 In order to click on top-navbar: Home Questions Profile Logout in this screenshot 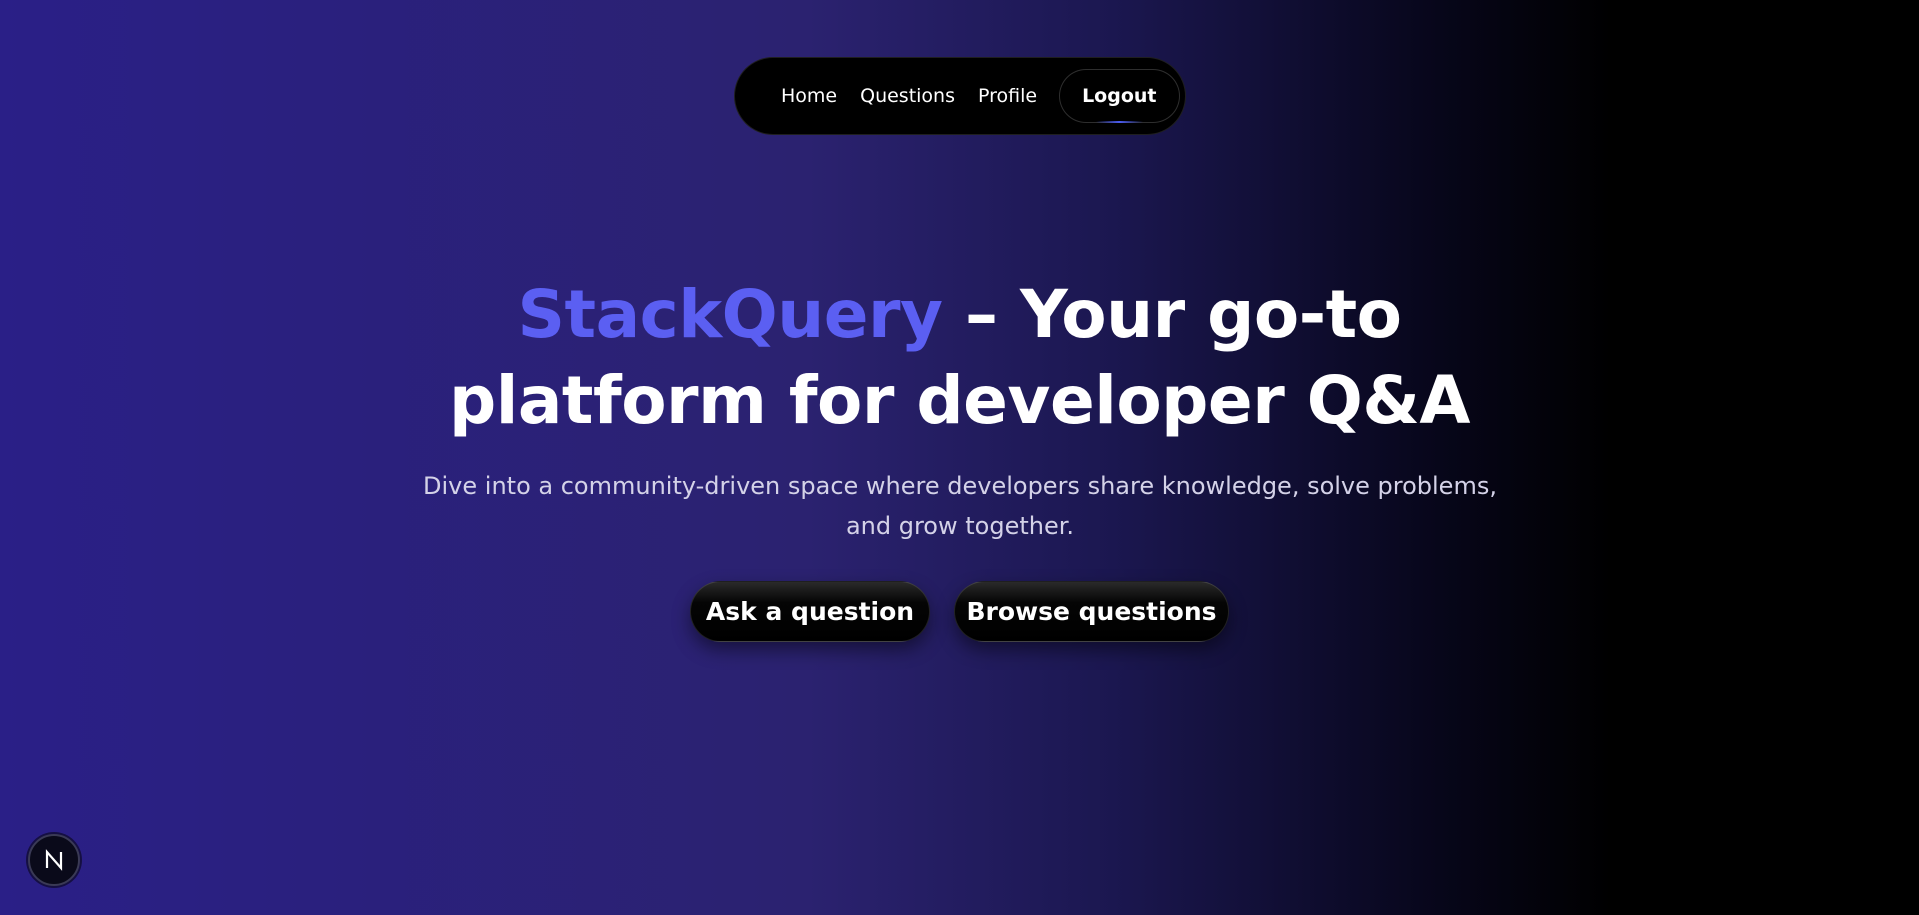, I will do `click(960, 96)`.